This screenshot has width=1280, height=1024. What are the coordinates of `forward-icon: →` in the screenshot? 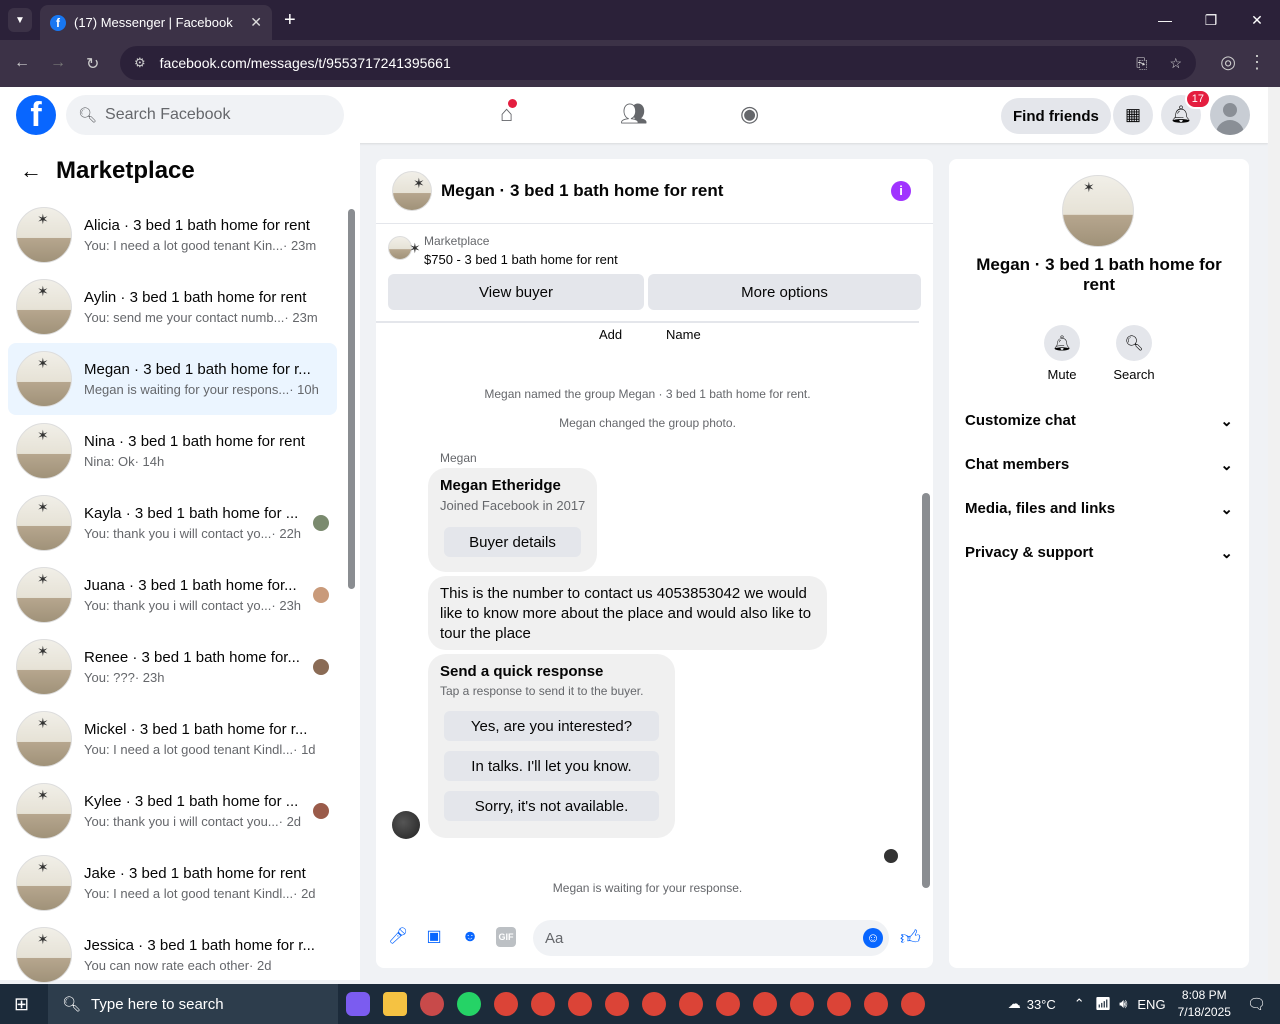 It's located at (58, 63).